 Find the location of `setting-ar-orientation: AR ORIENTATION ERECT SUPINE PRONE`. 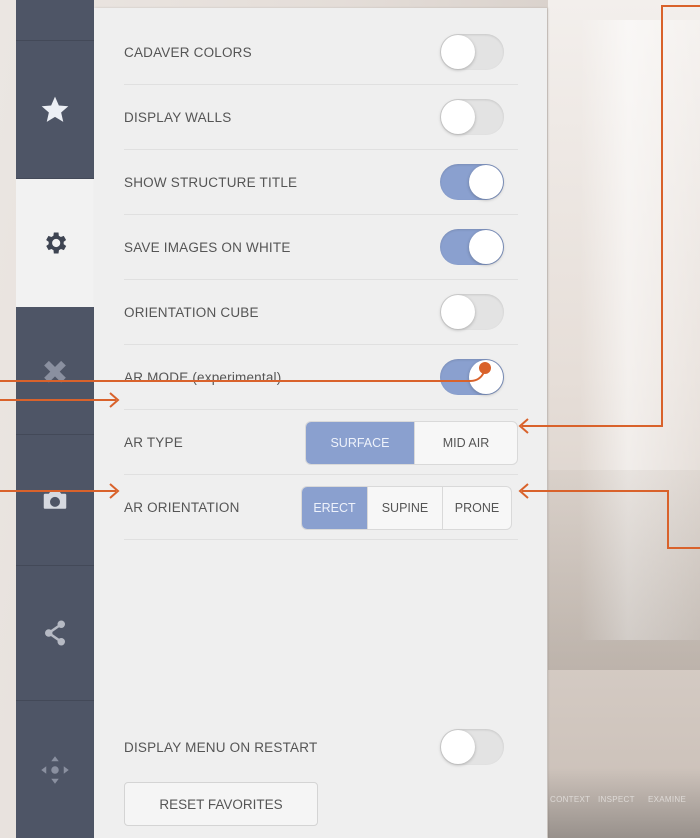

setting-ar-orientation: AR ORIENTATION ERECT SUPINE PRONE is located at coordinates (321, 507).